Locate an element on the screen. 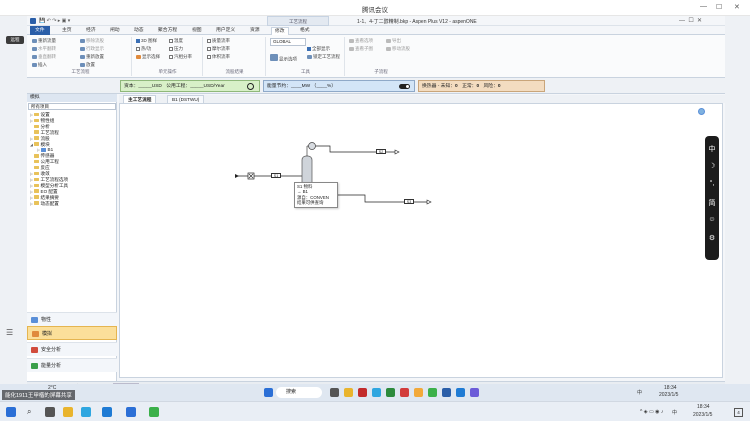 The height and width of the screenshot is (421, 750). ime-punct: °, is located at coordinates (712, 183).